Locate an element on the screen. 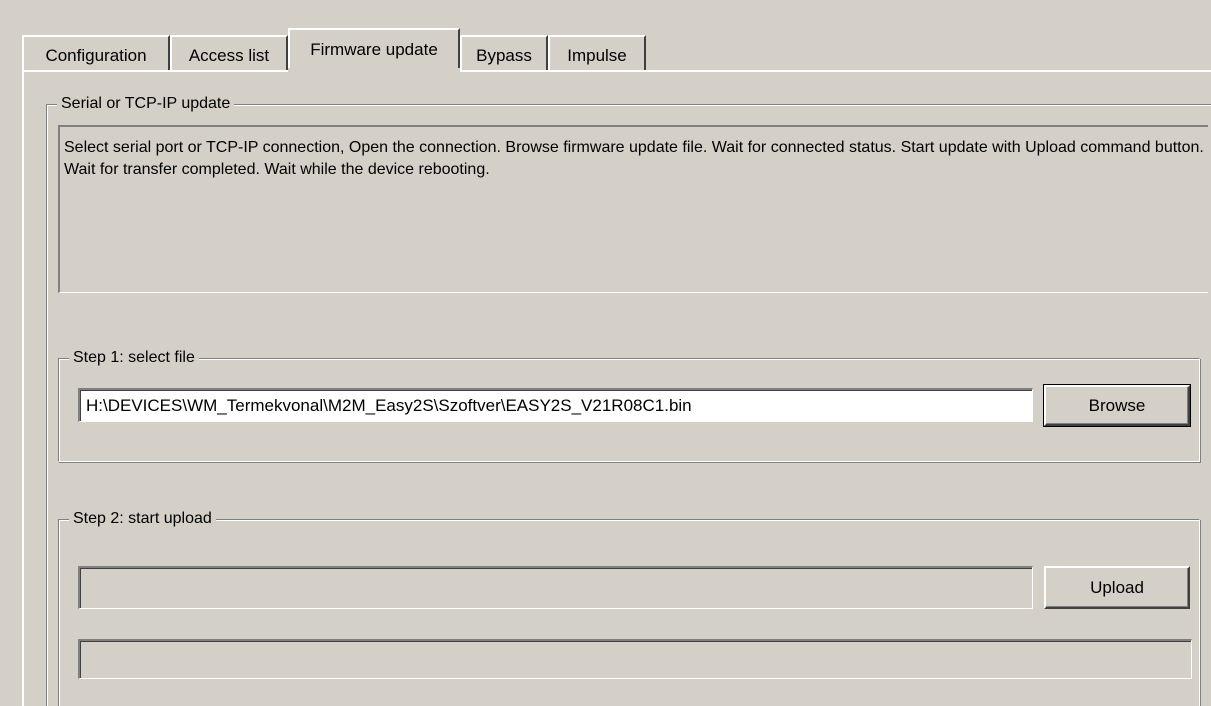  serial-tcpip-update-title: Serial or TCP-IP update is located at coordinates (146, 104).